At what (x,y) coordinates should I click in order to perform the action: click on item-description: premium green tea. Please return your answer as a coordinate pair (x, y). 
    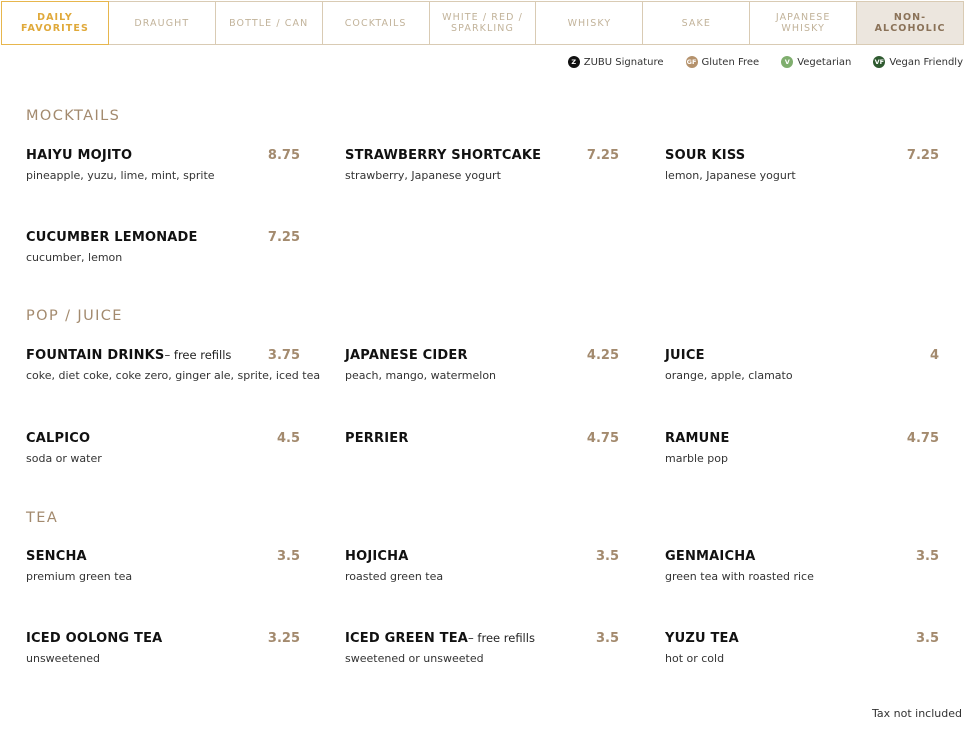
    Looking at the image, I should click on (79, 576).